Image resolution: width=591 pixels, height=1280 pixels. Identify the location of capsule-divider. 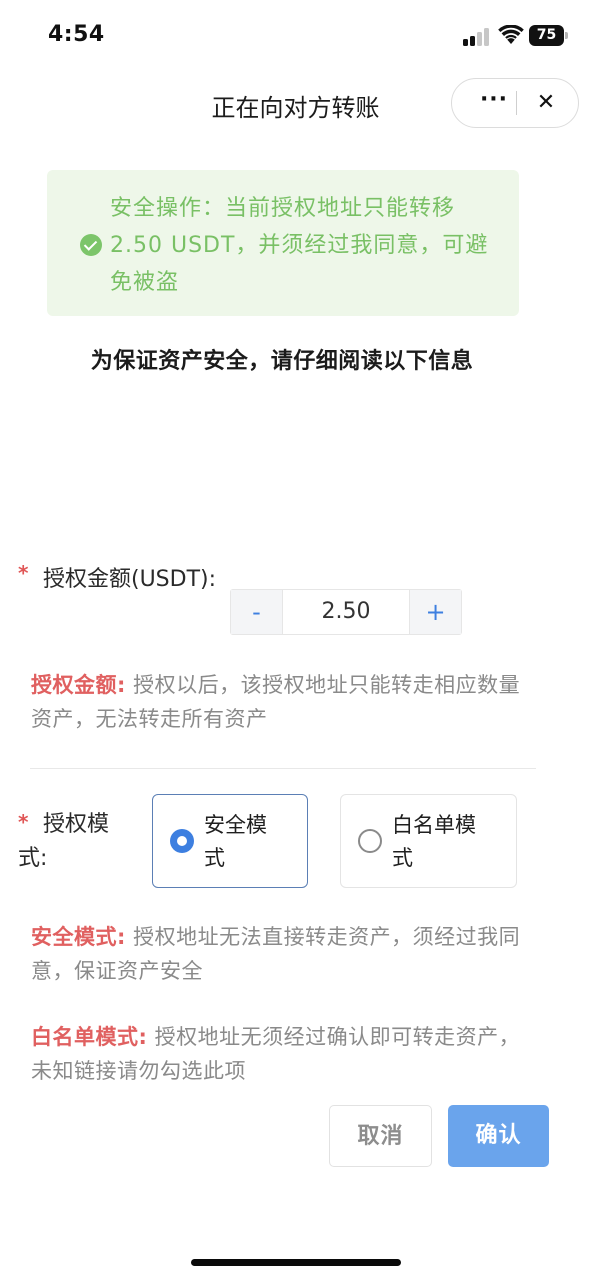
(516, 103).